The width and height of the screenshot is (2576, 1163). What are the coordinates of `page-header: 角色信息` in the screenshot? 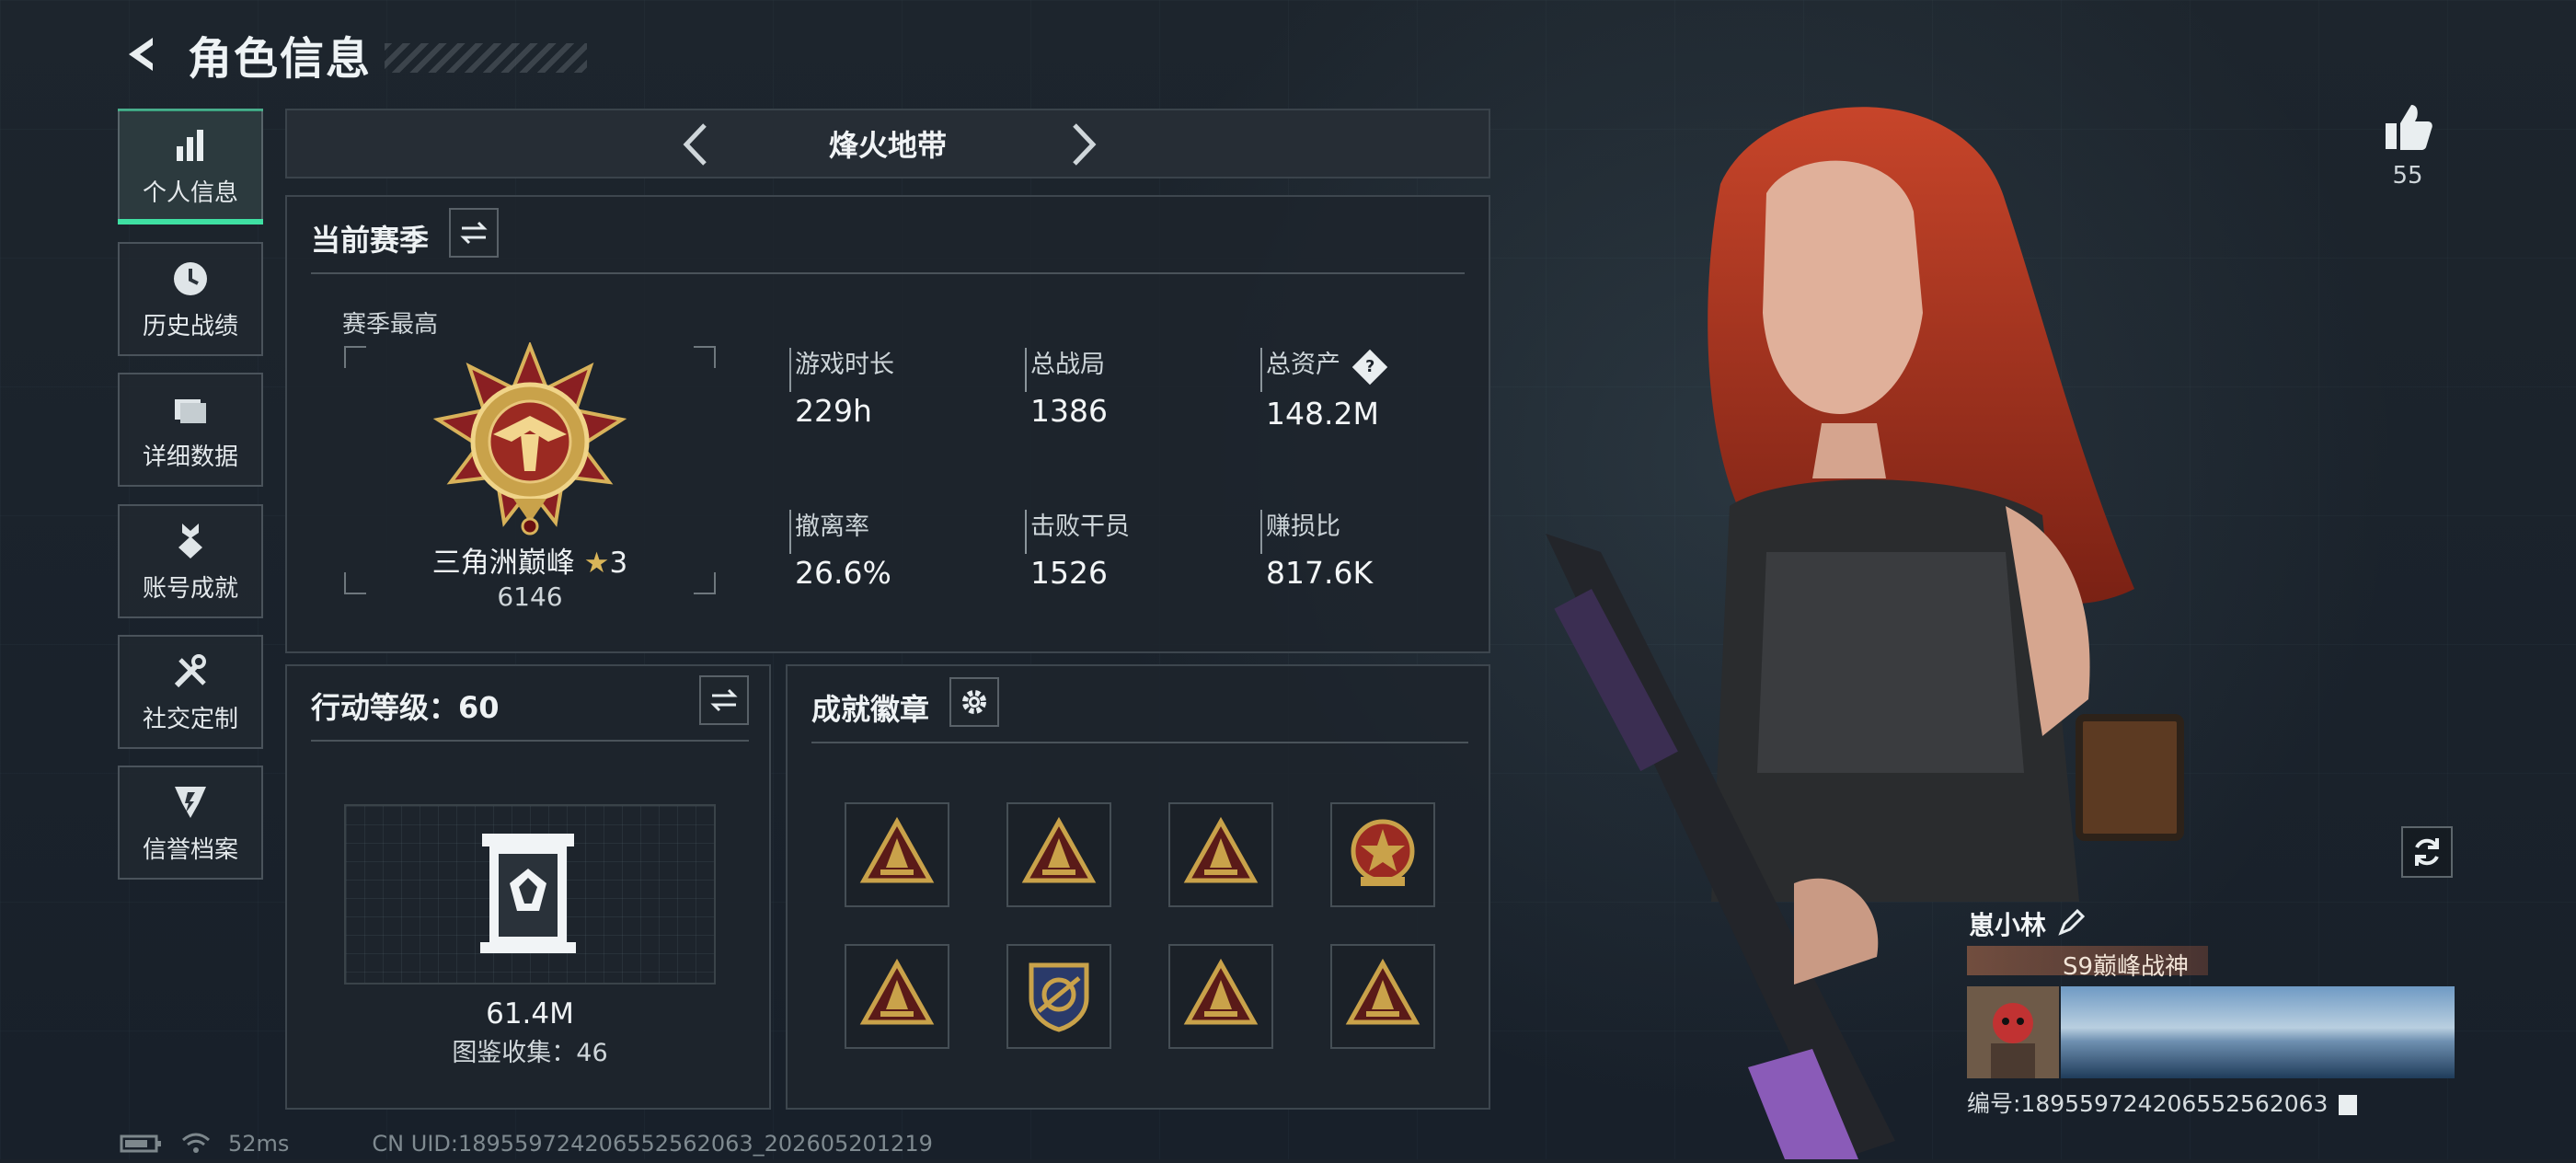 It's located at (354, 54).